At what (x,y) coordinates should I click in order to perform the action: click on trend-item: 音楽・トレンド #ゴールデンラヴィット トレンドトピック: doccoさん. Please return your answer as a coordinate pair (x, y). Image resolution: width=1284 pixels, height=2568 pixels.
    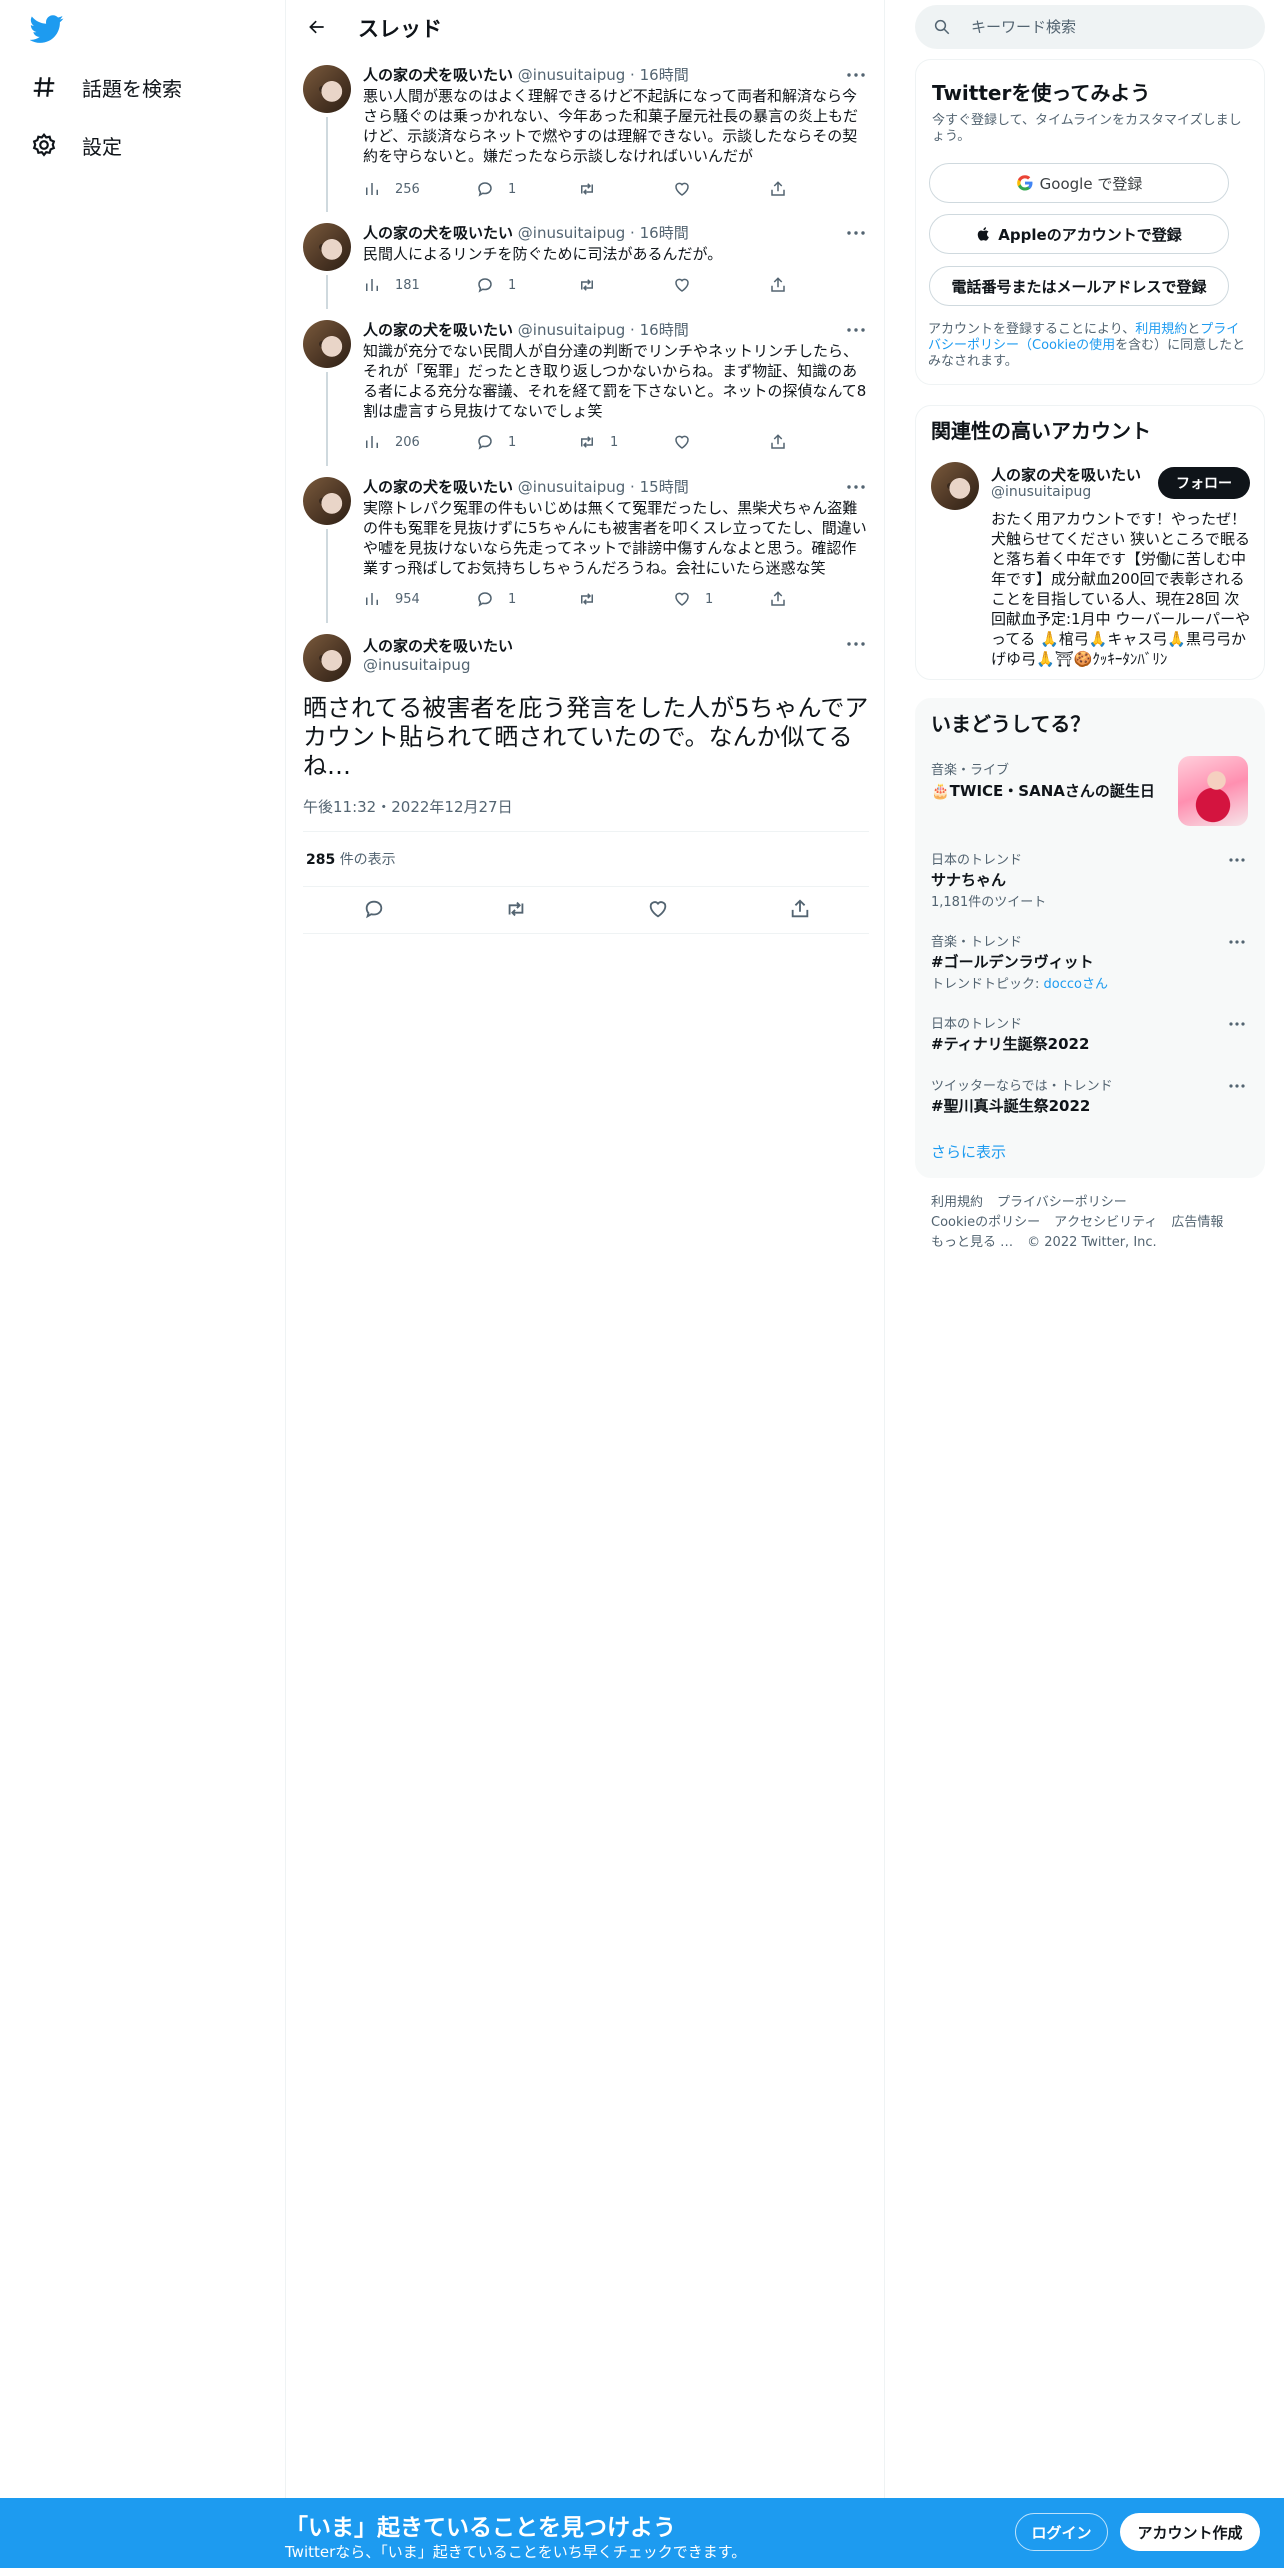
    Looking at the image, I should click on (1090, 958).